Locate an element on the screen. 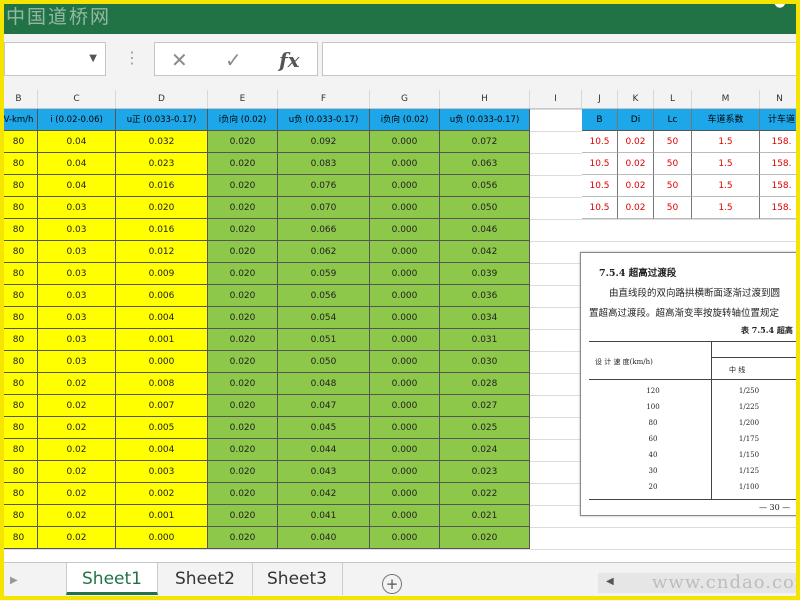 The height and width of the screenshot is (601, 800). formula-input is located at coordinates (560, 59).